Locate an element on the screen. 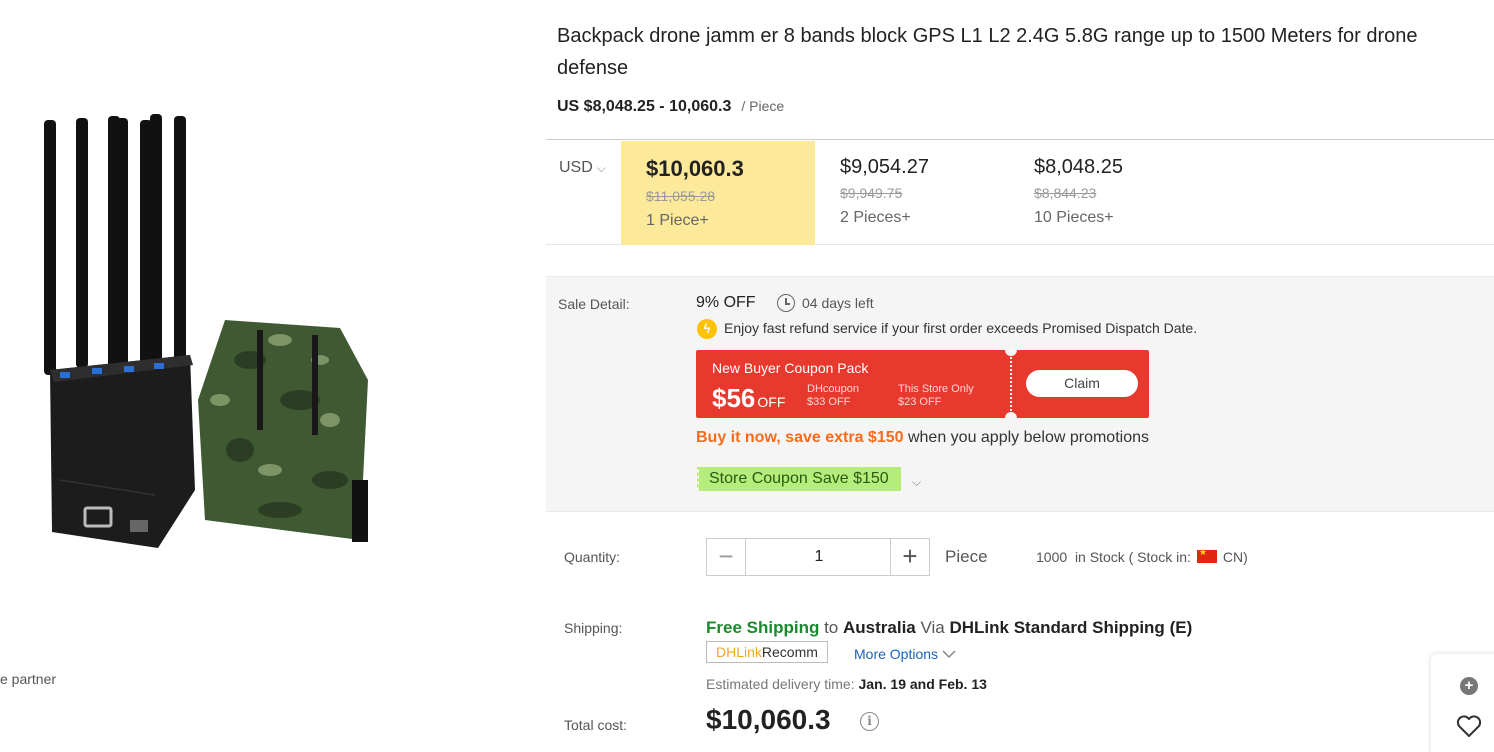  total-cost-value: $10,060.3 is located at coordinates (768, 719).